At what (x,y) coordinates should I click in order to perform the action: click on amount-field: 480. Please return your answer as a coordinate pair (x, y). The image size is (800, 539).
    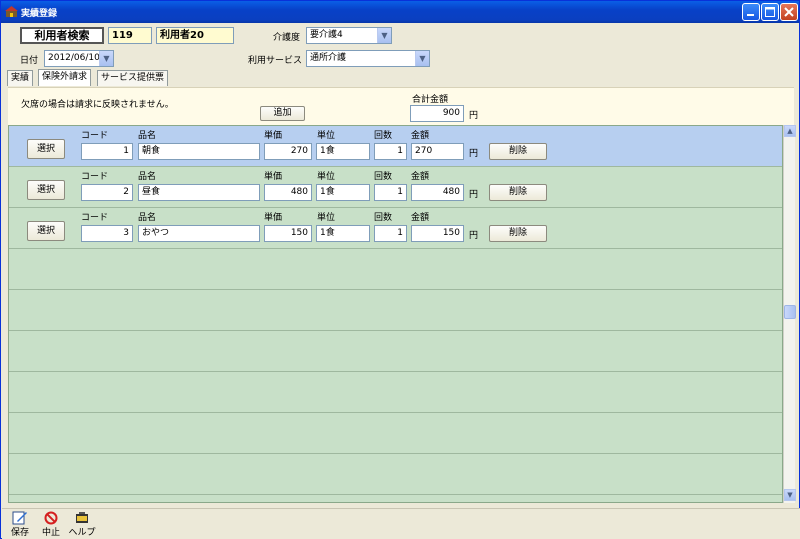
    Looking at the image, I should click on (437, 192).